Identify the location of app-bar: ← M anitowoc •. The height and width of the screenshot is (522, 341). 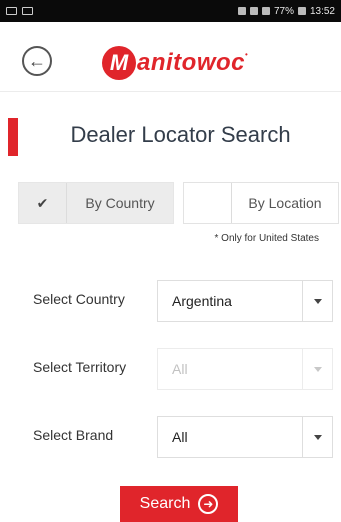
(170, 57).